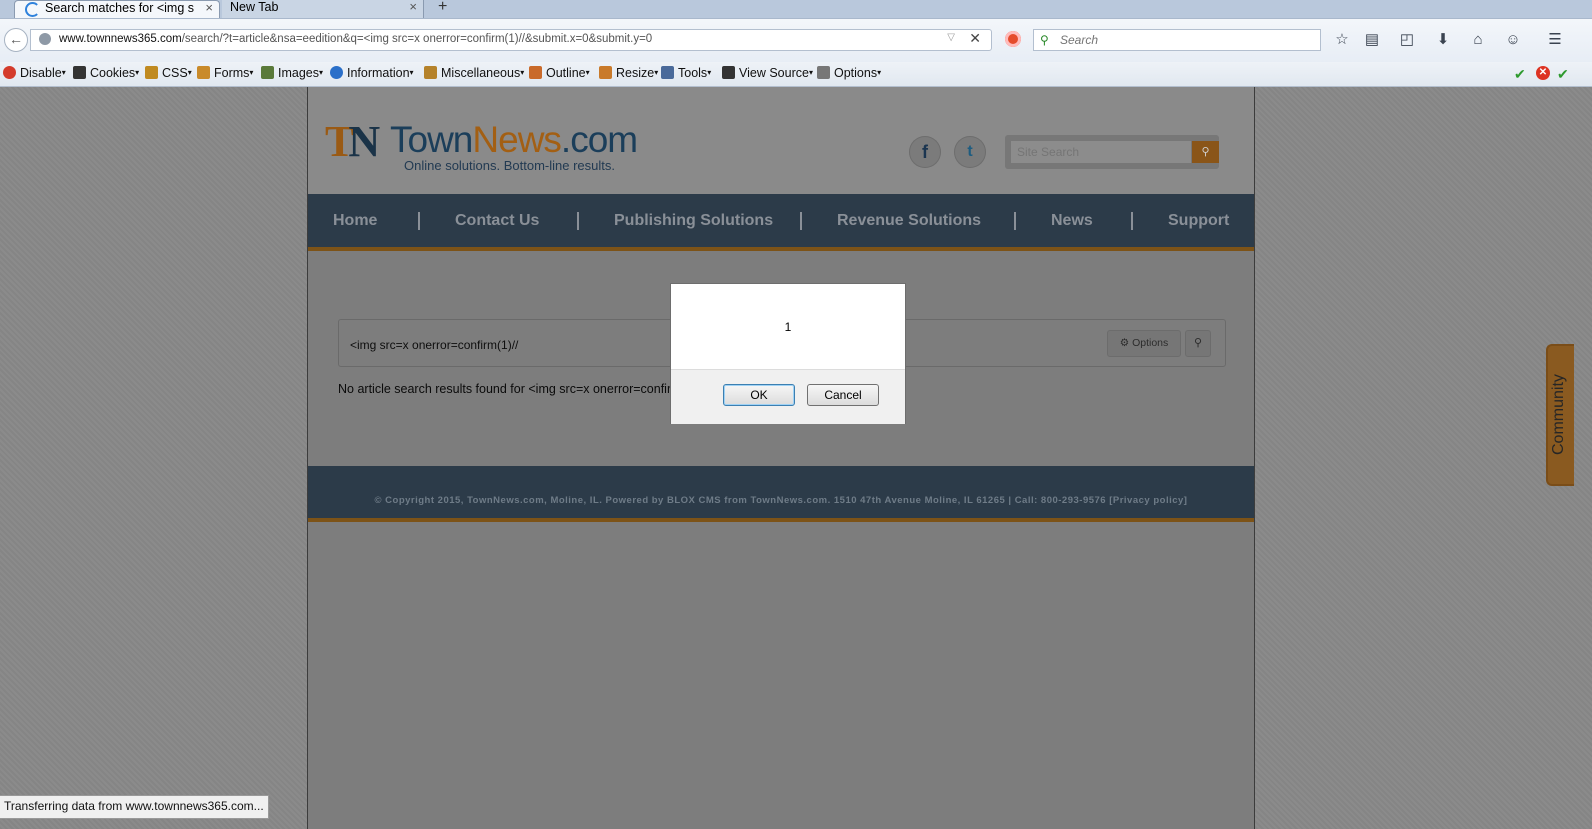 The height and width of the screenshot is (829, 1592). What do you see at coordinates (1478, 40) in the screenshot?
I see `home-icon: ⌂` at bounding box center [1478, 40].